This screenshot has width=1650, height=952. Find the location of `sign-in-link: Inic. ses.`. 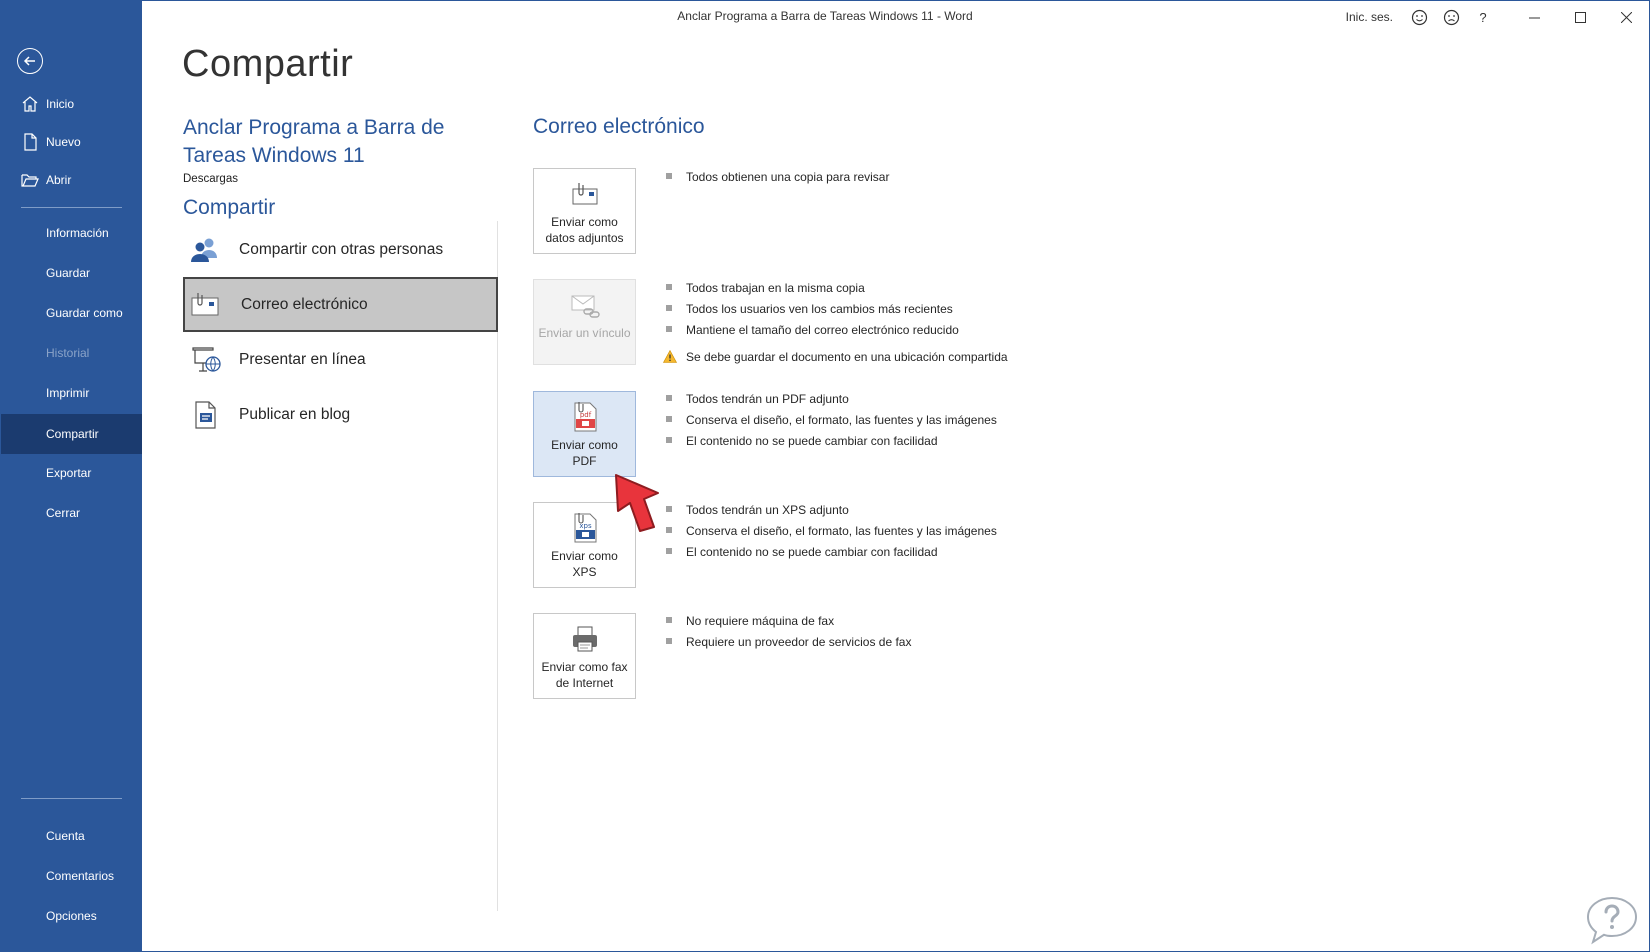

sign-in-link: Inic. ses. is located at coordinates (1369, 17).